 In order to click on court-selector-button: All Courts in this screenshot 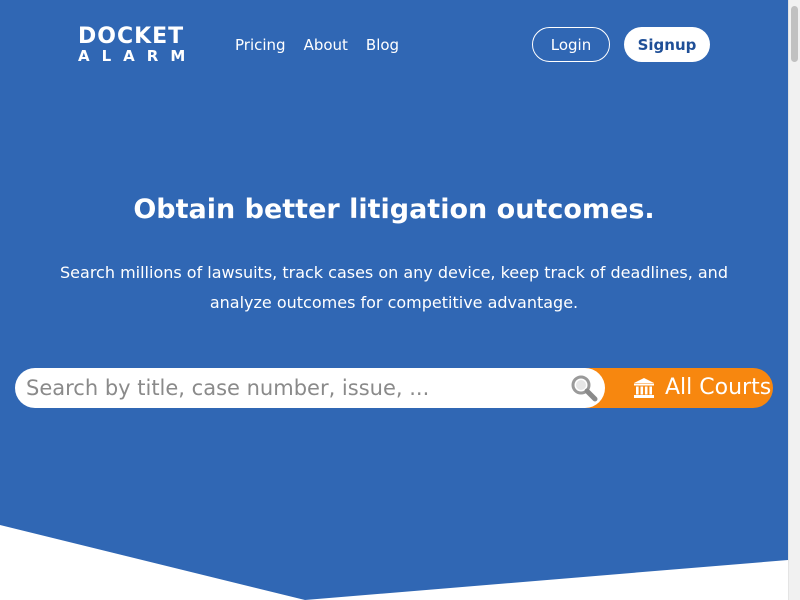, I will do `click(678, 388)`.